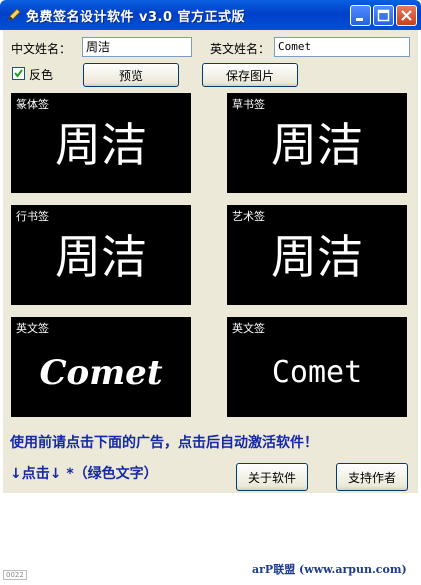  I want to click on en-name-label: 英文姓名：, so click(240, 49).